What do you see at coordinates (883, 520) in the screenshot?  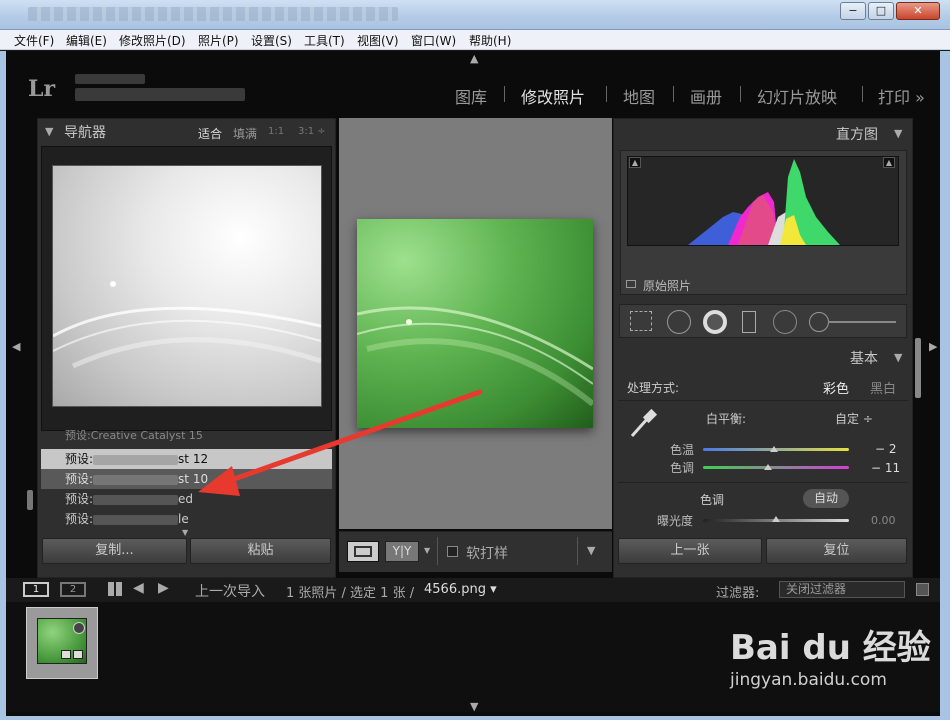 I see `exposure-value: 0.00` at bounding box center [883, 520].